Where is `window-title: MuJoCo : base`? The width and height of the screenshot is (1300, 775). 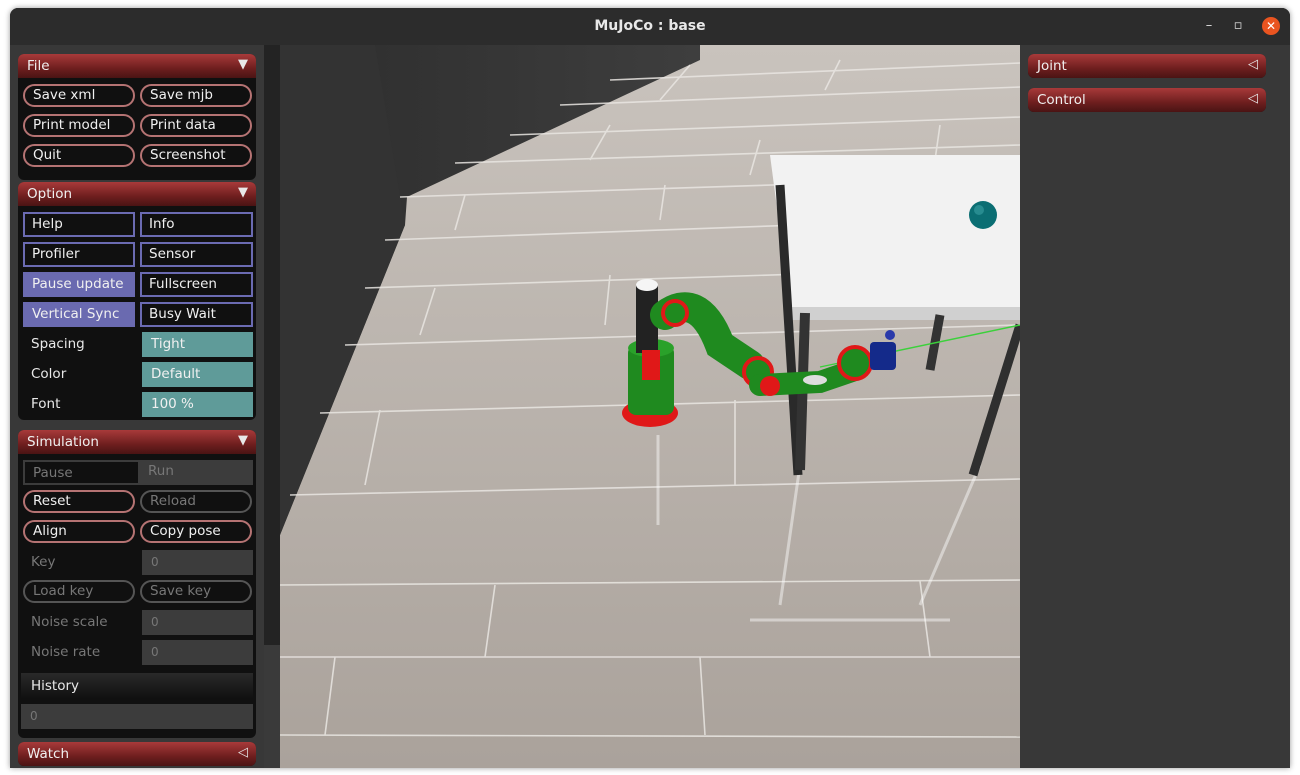
window-title: MuJoCo : base is located at coordinates (650, 26).